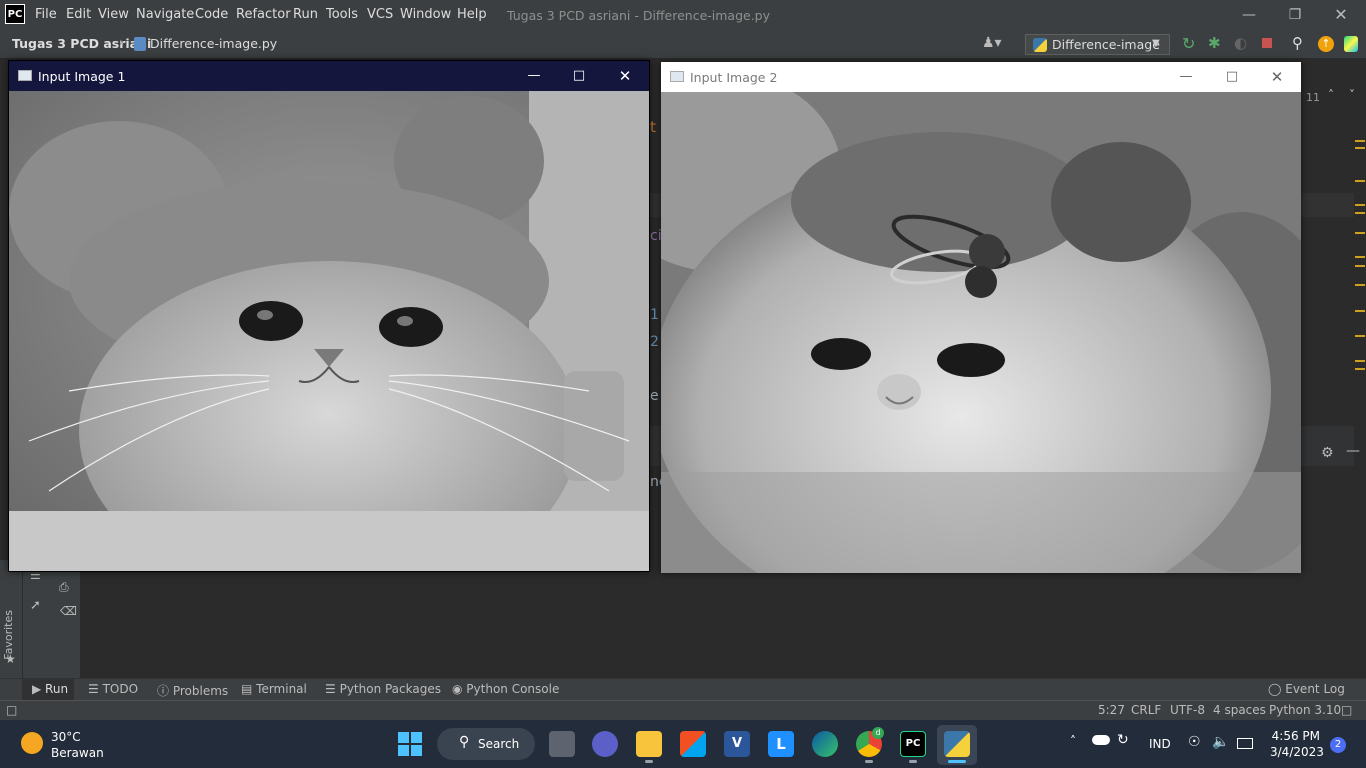 This screenshot has height=768, width=1366. I want to click on pin-icon: ➚, so click(35, 605).